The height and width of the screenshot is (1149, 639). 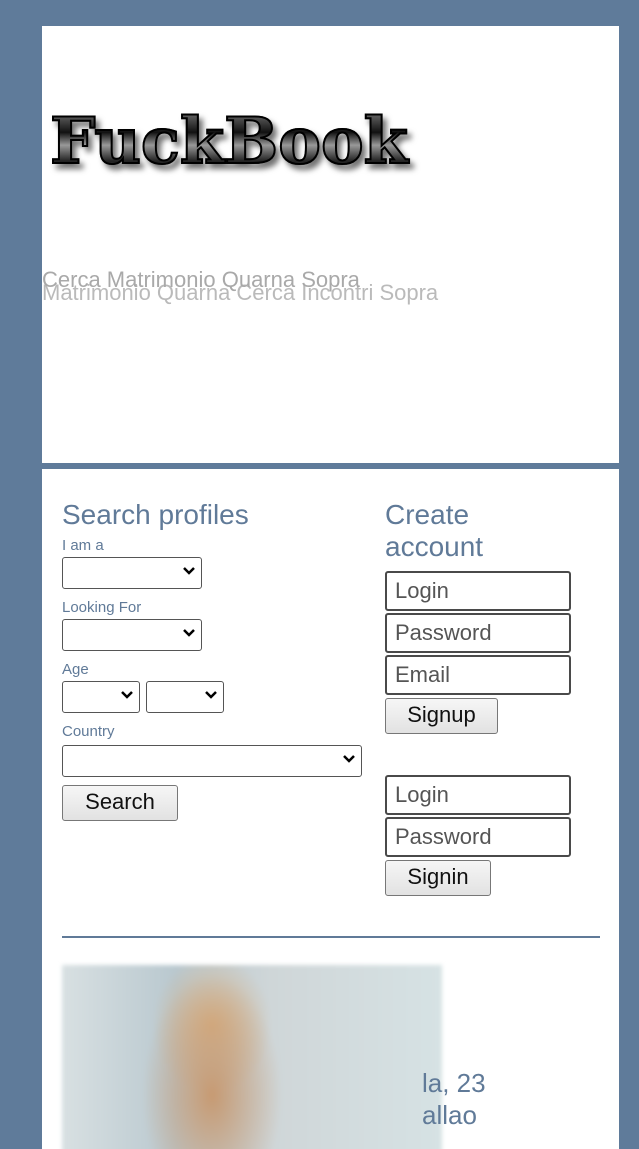 I want to click on age-max-select, so click(x=185, y=697).